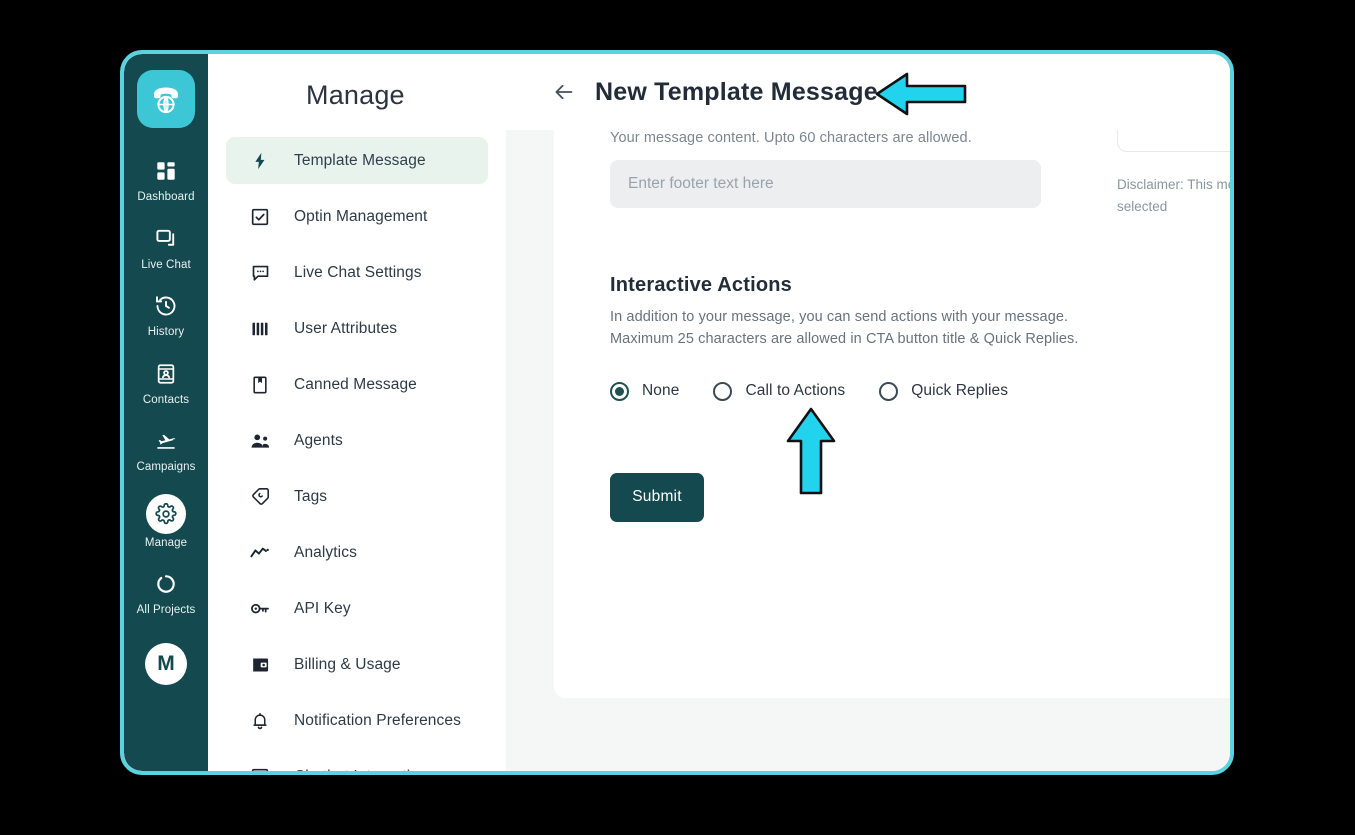  What do you see at coordinates (318, 440) in the screenshot?
I see `sidebar-item-label: Agents` at bounding box center [318, 440].